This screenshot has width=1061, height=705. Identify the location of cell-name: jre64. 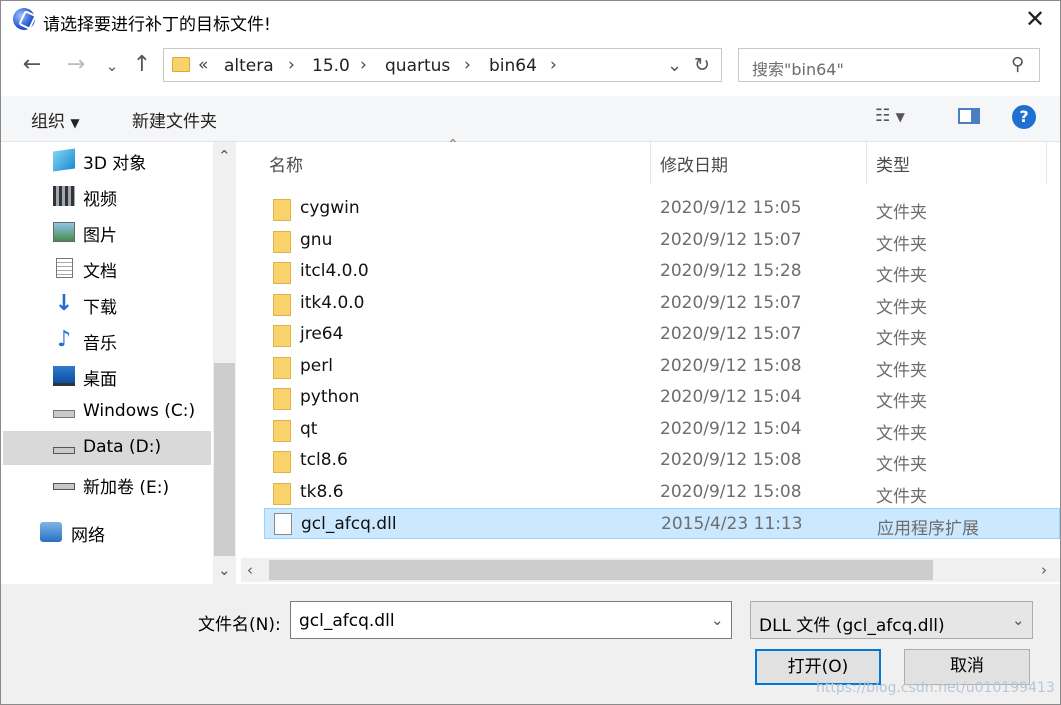
(322, 334).